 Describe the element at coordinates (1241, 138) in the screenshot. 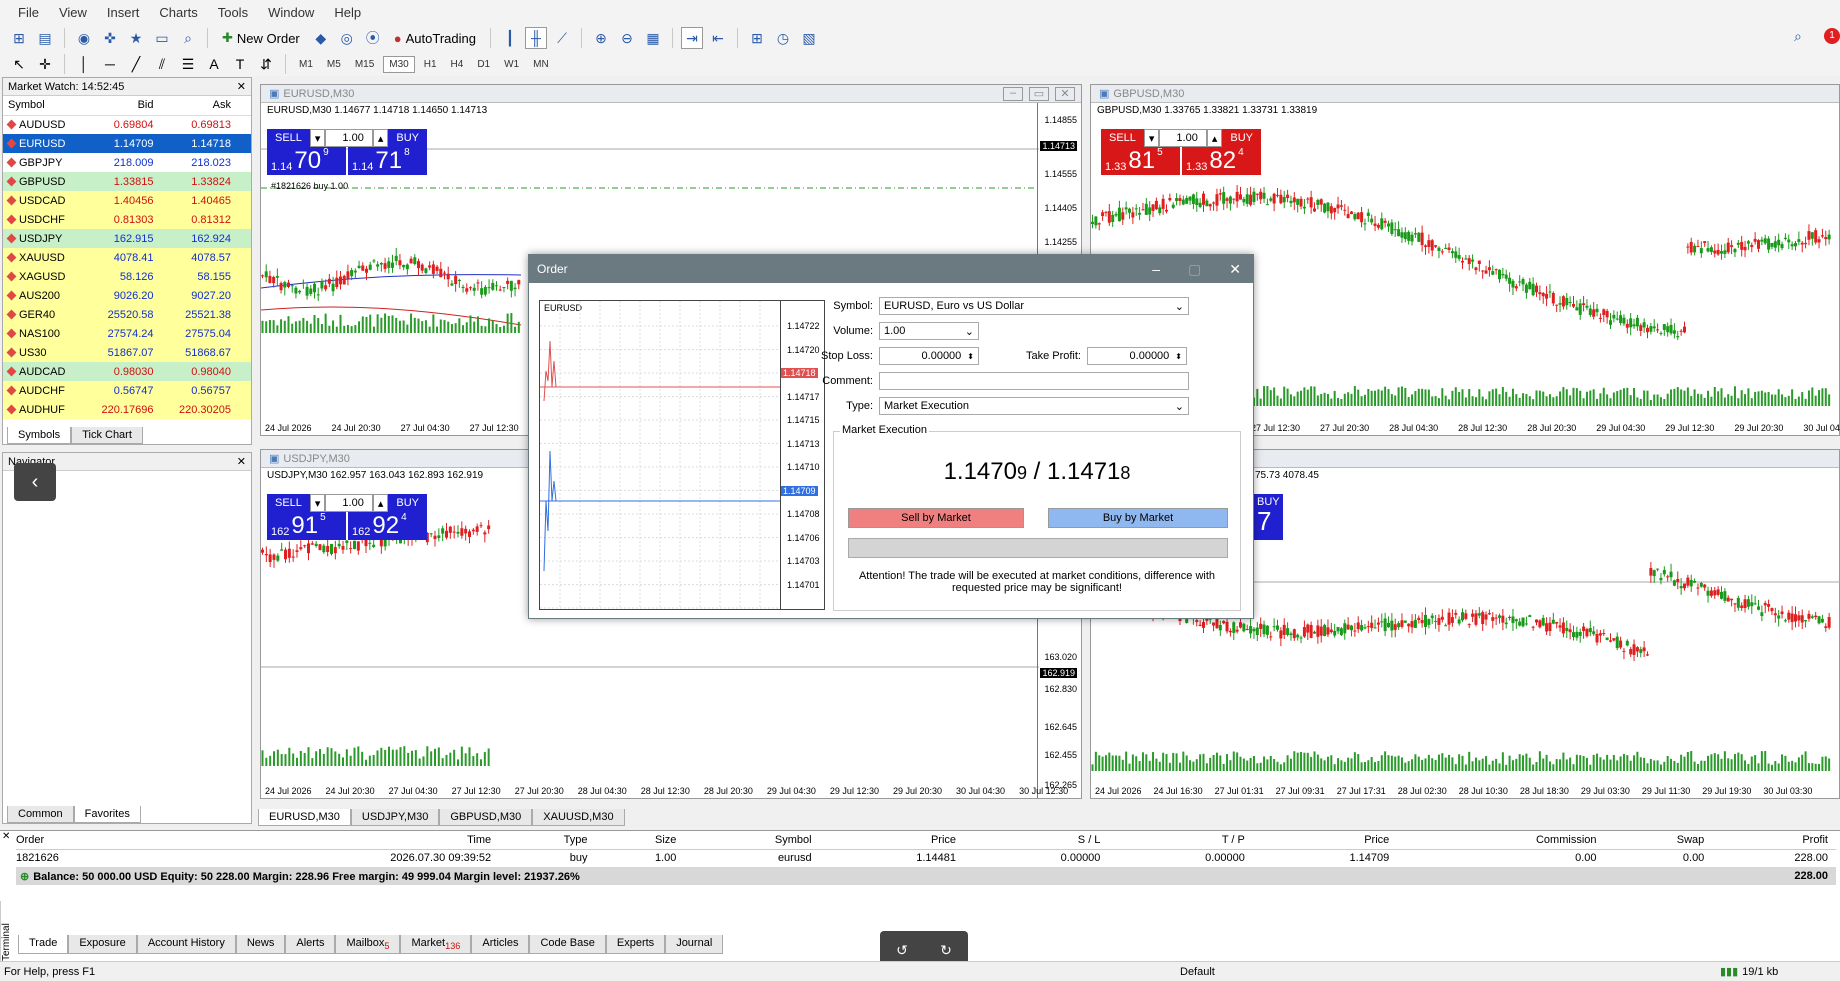

I see `buy-button: BUY` at that location.